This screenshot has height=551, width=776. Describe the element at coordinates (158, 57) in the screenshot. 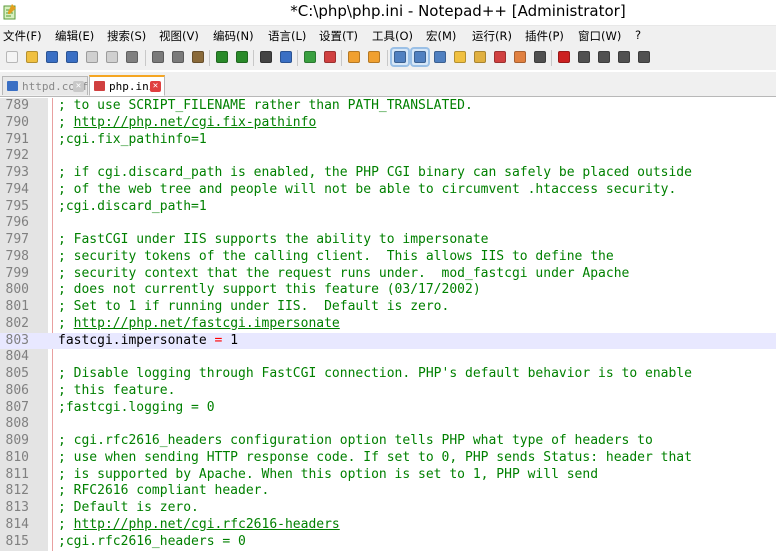

I see `cut-icon` at that location.